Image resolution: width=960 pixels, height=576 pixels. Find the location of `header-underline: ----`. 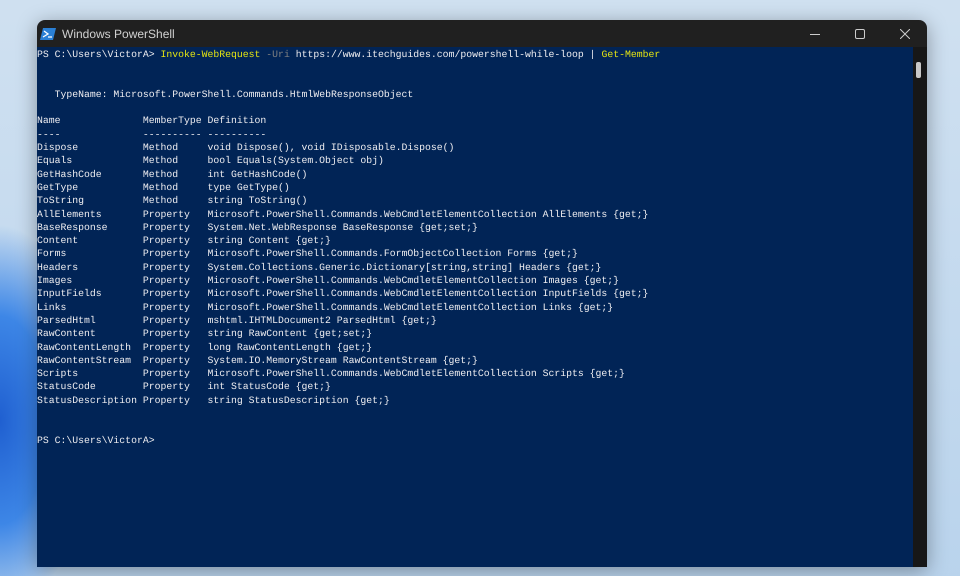

header-underline: ---- is located at coordinates (49, 135).